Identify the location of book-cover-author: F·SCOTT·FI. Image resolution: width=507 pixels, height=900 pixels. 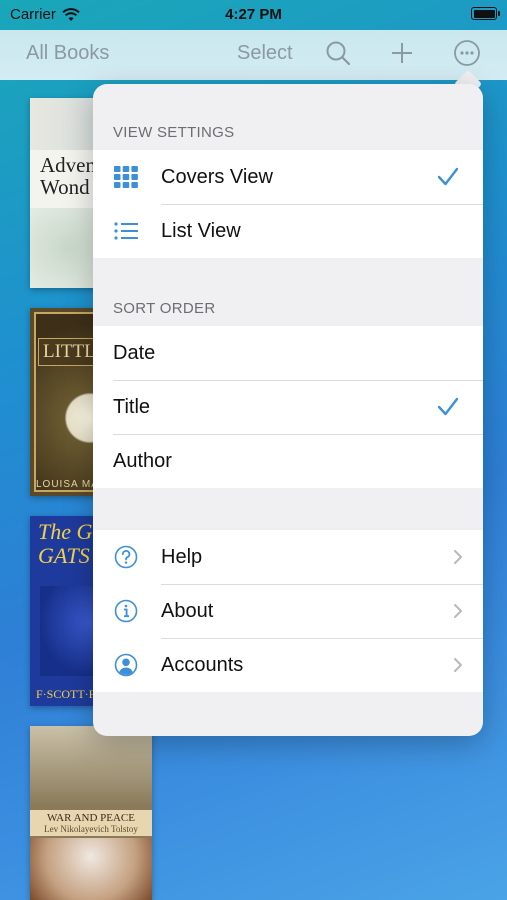
(68, 694).